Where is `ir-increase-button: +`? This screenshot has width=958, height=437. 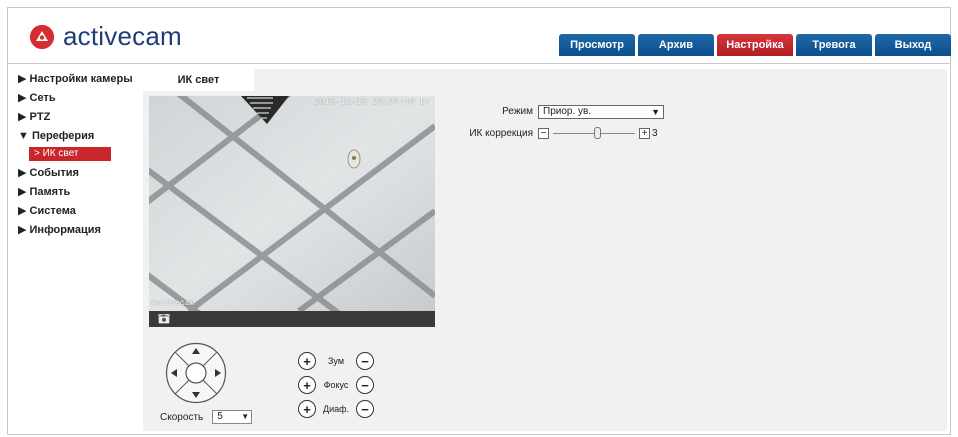
ir-increase-button: + is located at coordinates (644, 133).